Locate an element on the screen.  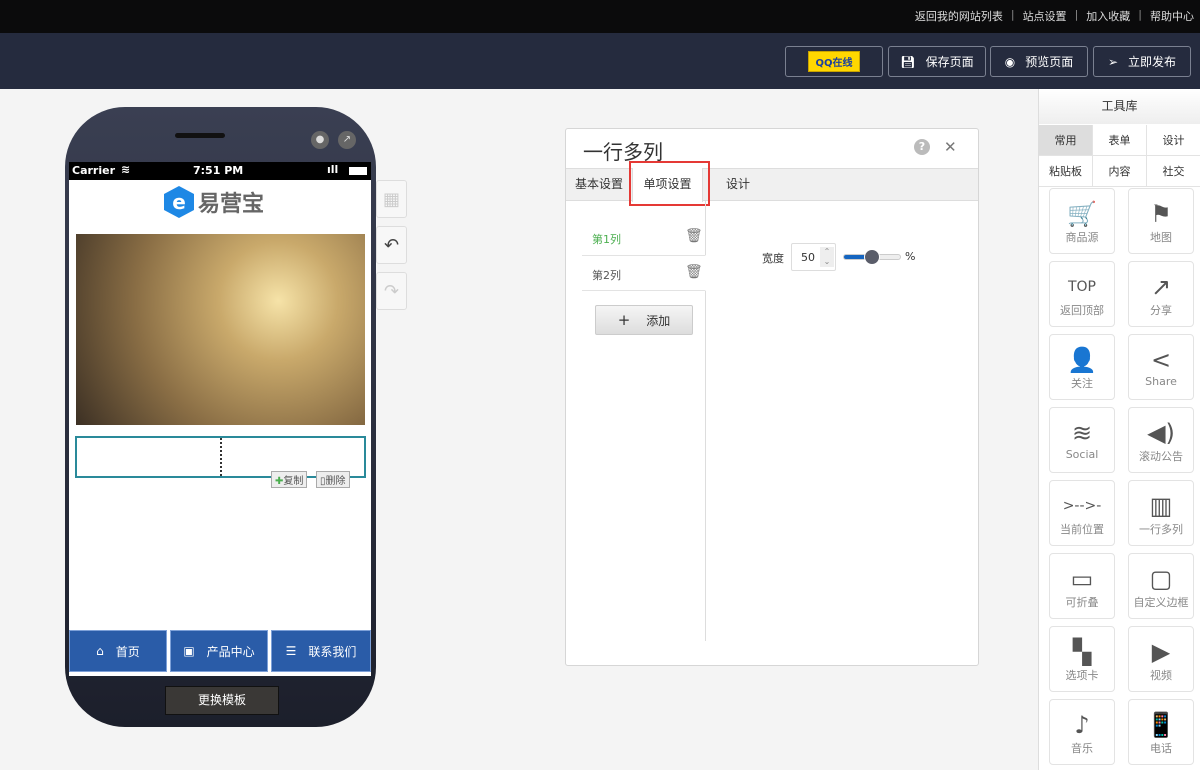
tool-label: 关注 is located at coordinates (1082, 383).